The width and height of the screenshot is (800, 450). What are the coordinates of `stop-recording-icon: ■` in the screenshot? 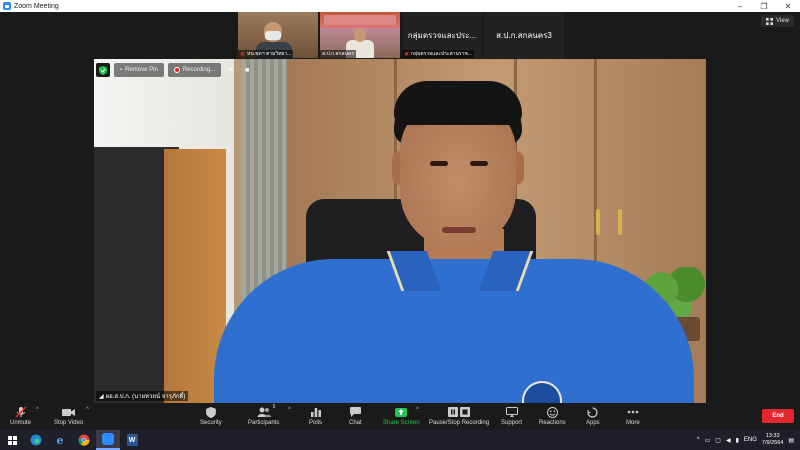 It's located at (247, 70).